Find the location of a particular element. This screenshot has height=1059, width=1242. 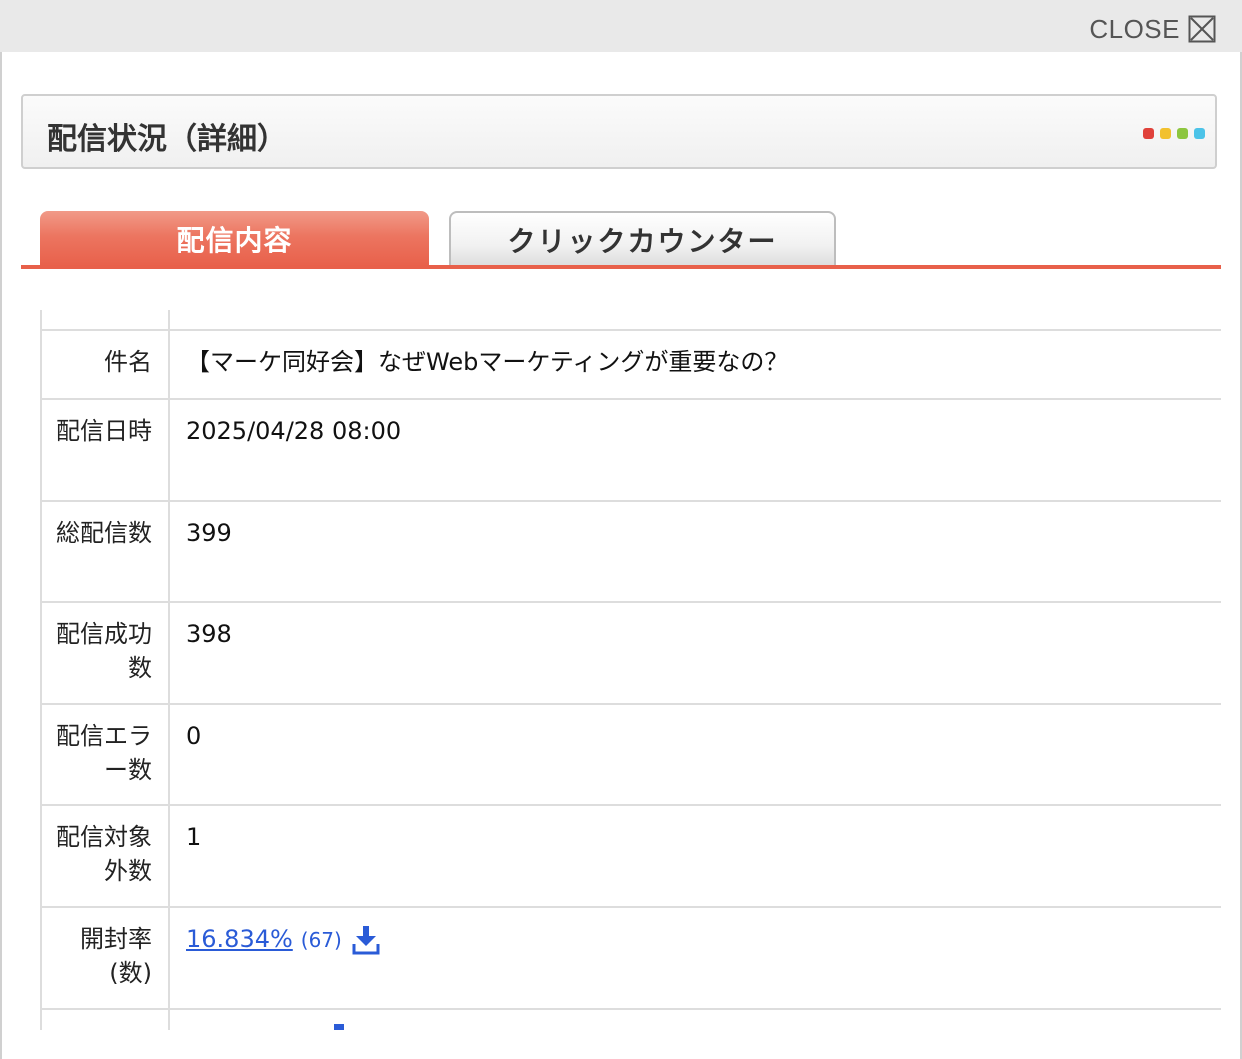

row-label: 配信対象外数 is located at coordinates (104, 854).